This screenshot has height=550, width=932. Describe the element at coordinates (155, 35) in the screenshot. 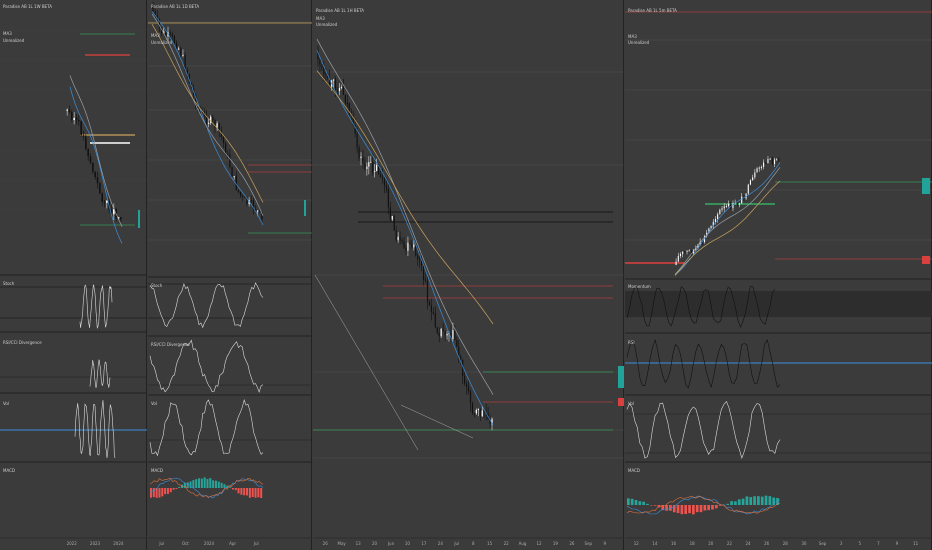

I see `chart-2-ma-label: MA3` at that location.